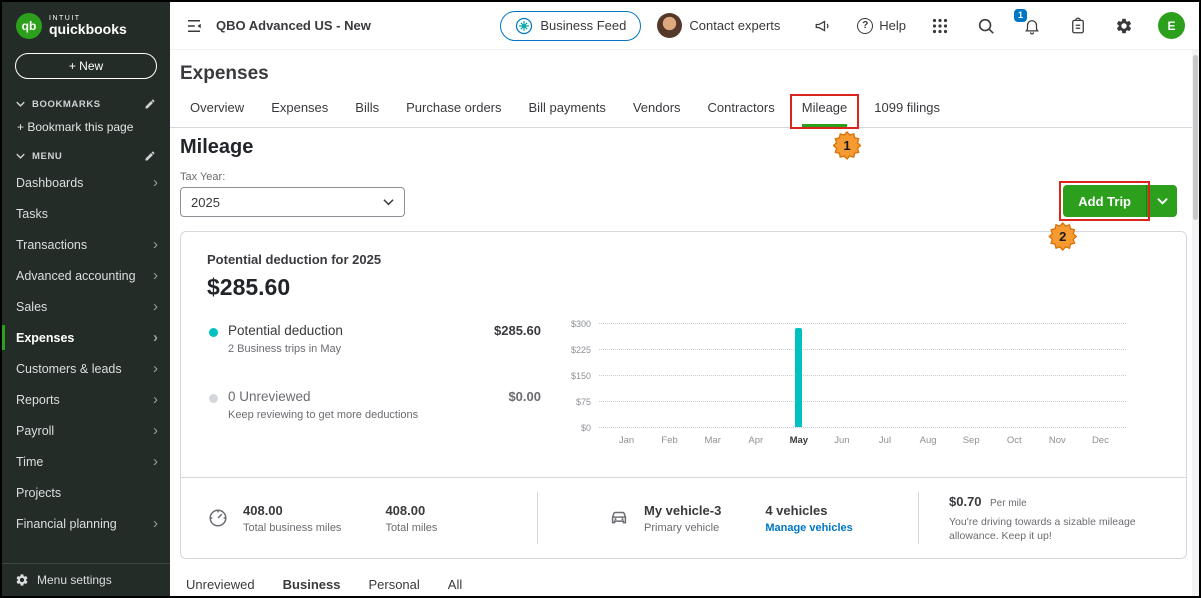  Describe the element at coordinates (29, 26) in the screenshot. I see `qb-logo-icon: qb` at that location.